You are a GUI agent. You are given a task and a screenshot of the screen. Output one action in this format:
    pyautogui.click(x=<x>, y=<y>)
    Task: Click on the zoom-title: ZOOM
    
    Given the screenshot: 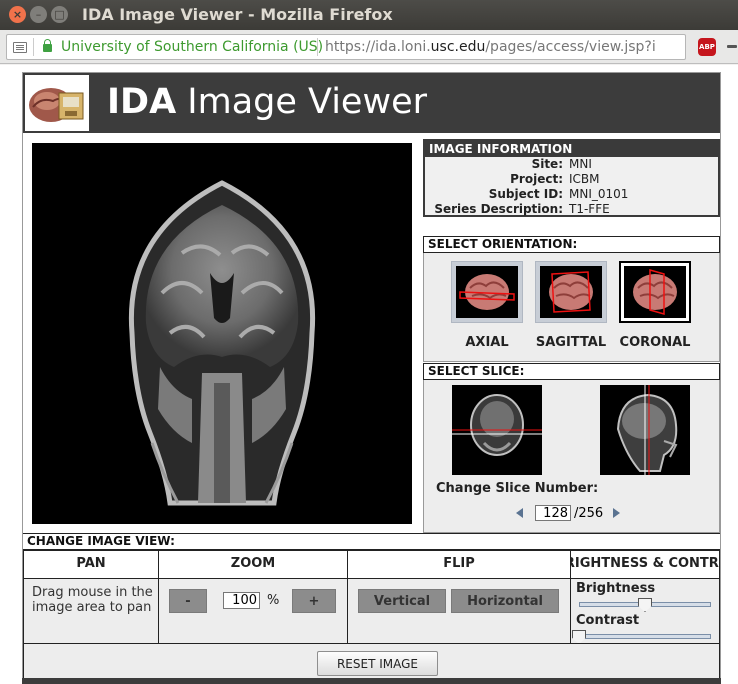 What is the action you would take?
    pyautogui.click(x=253, y=565)
    